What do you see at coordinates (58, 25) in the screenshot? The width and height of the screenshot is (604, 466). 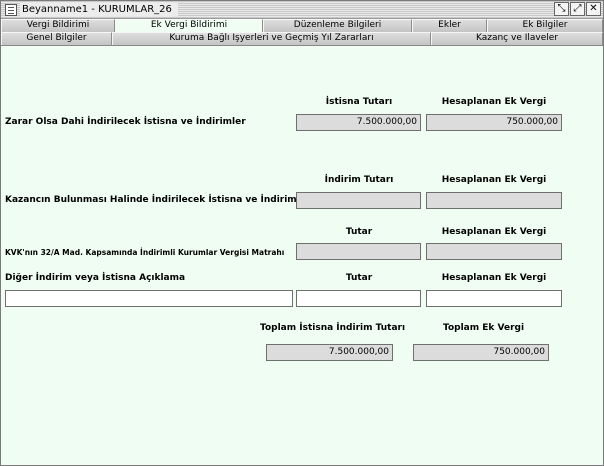 I see `tab-vergi-bildirimi: Vergi Bildirimi` at bounding box center [58, 25].